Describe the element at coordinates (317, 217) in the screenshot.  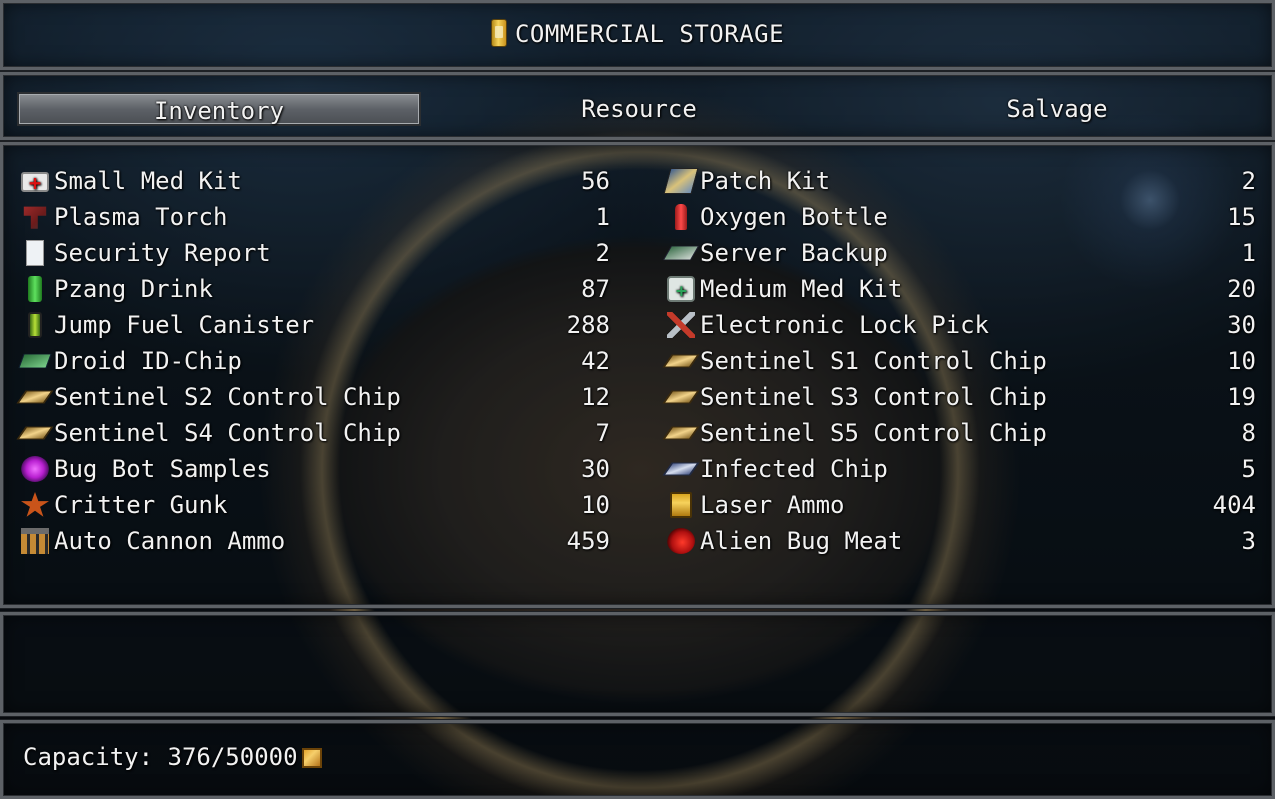
I see `list-item: Plasma Torch 1` at that location.